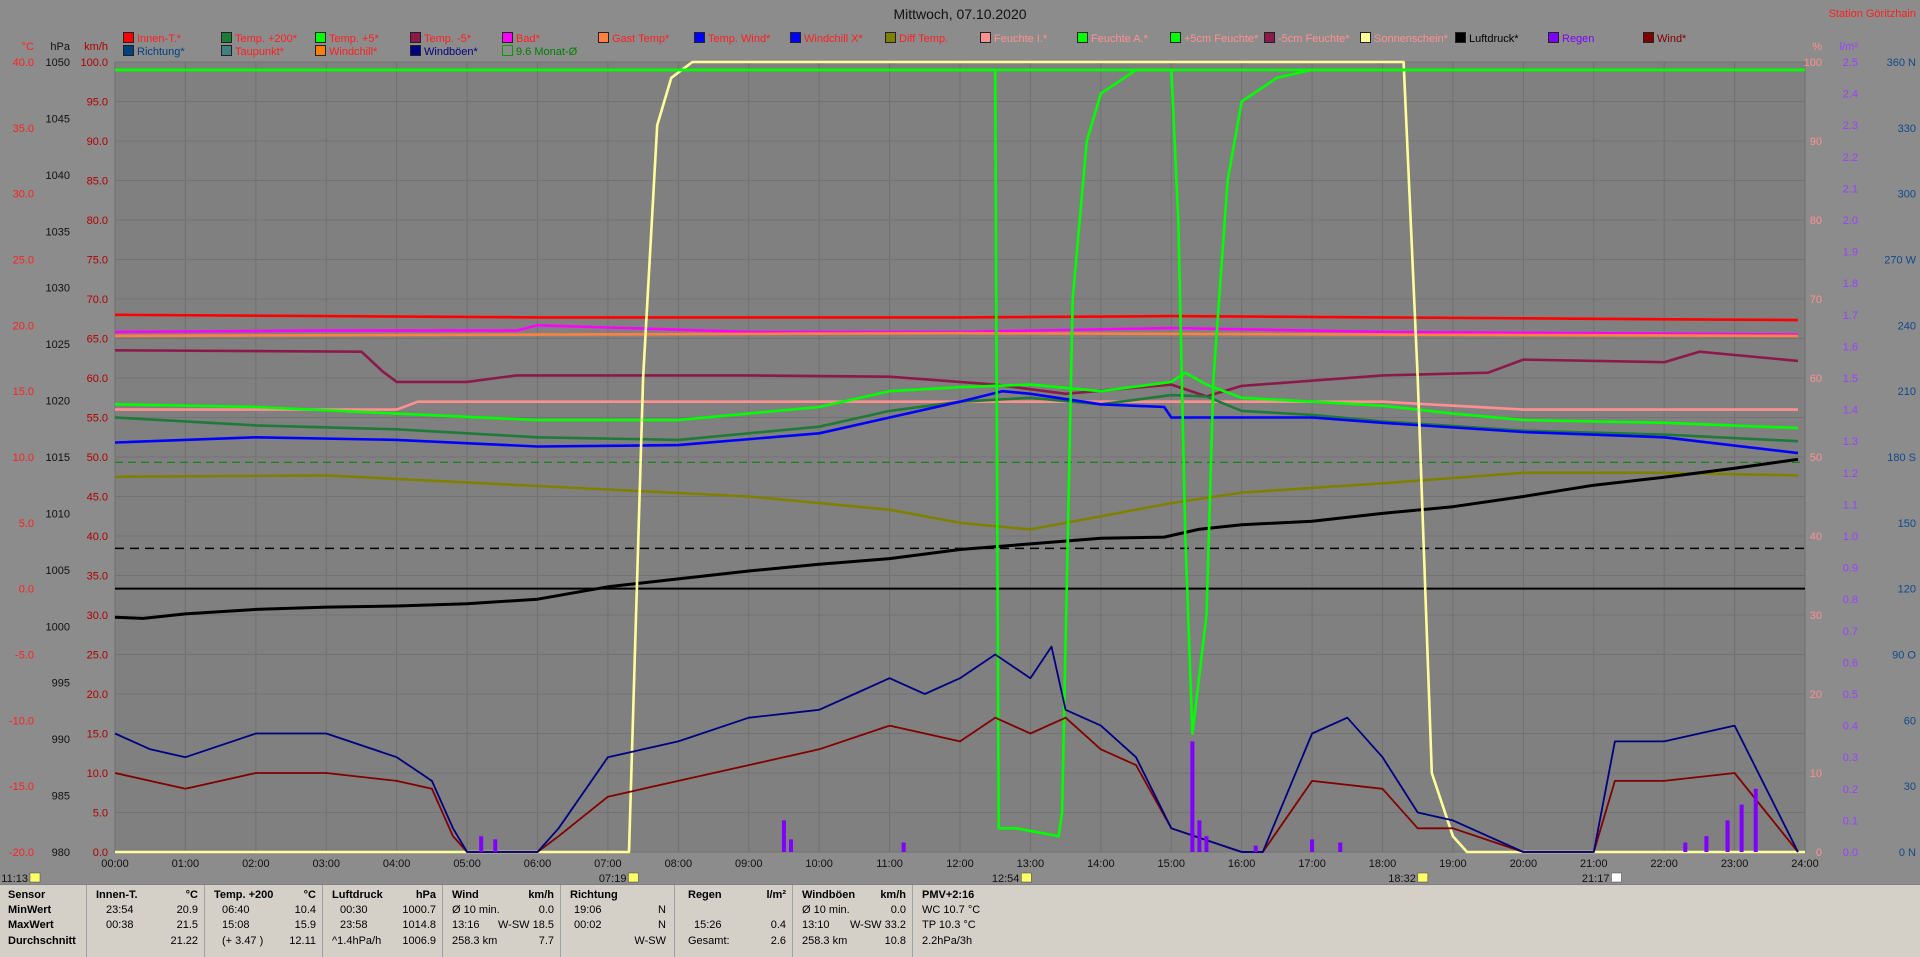 The image size is (1920, 957). What do you see at coordinates (1816, 616) in the screenshot?
I see `percent-tick-label: 30` at bounding box center [1816, 616].